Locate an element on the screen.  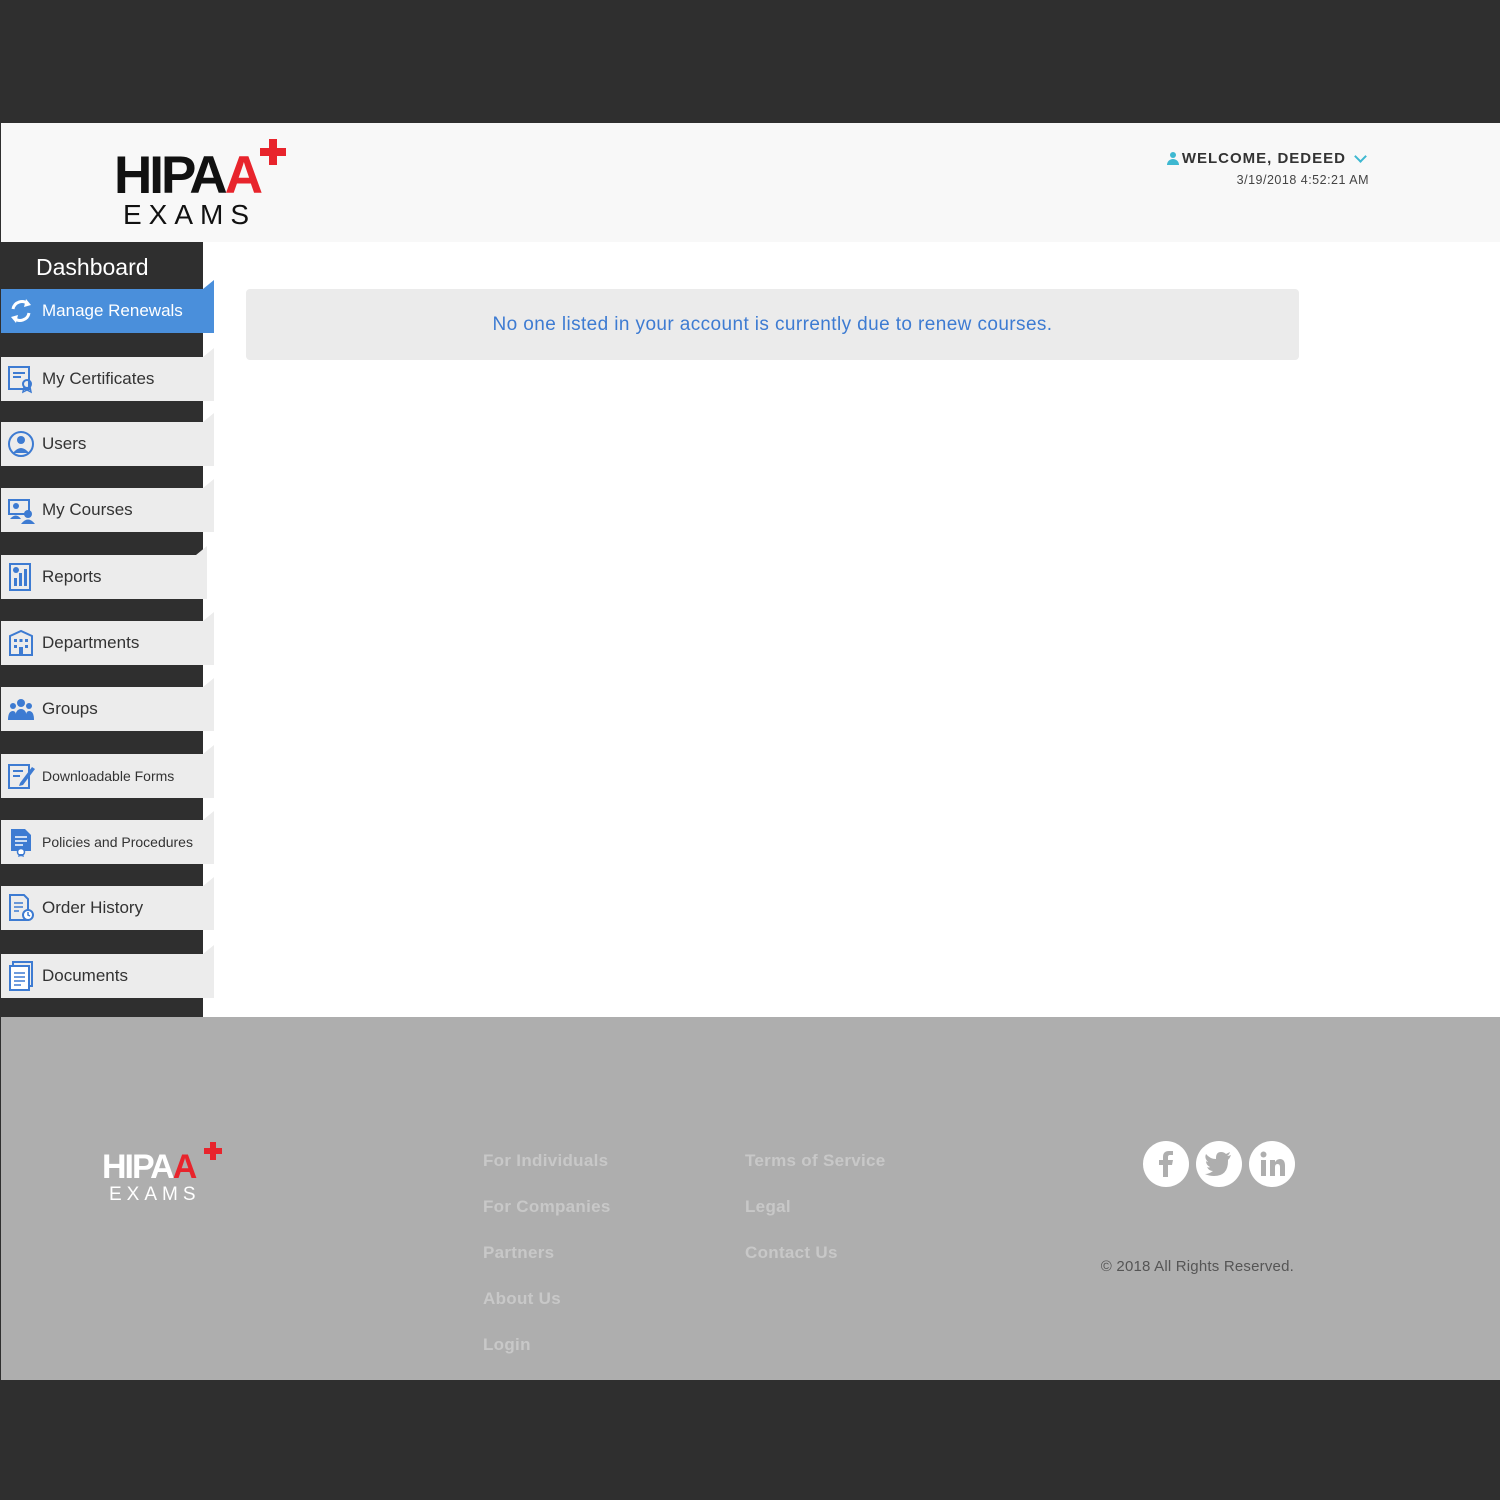
chevron-down-icon is located at coordinates (1360, 156).